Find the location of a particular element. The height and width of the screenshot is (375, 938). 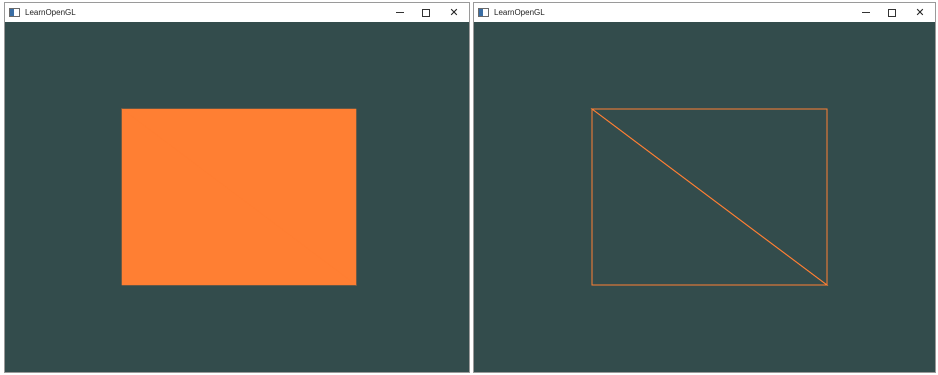

wireframe-quad is located at coordinates (709, 197).